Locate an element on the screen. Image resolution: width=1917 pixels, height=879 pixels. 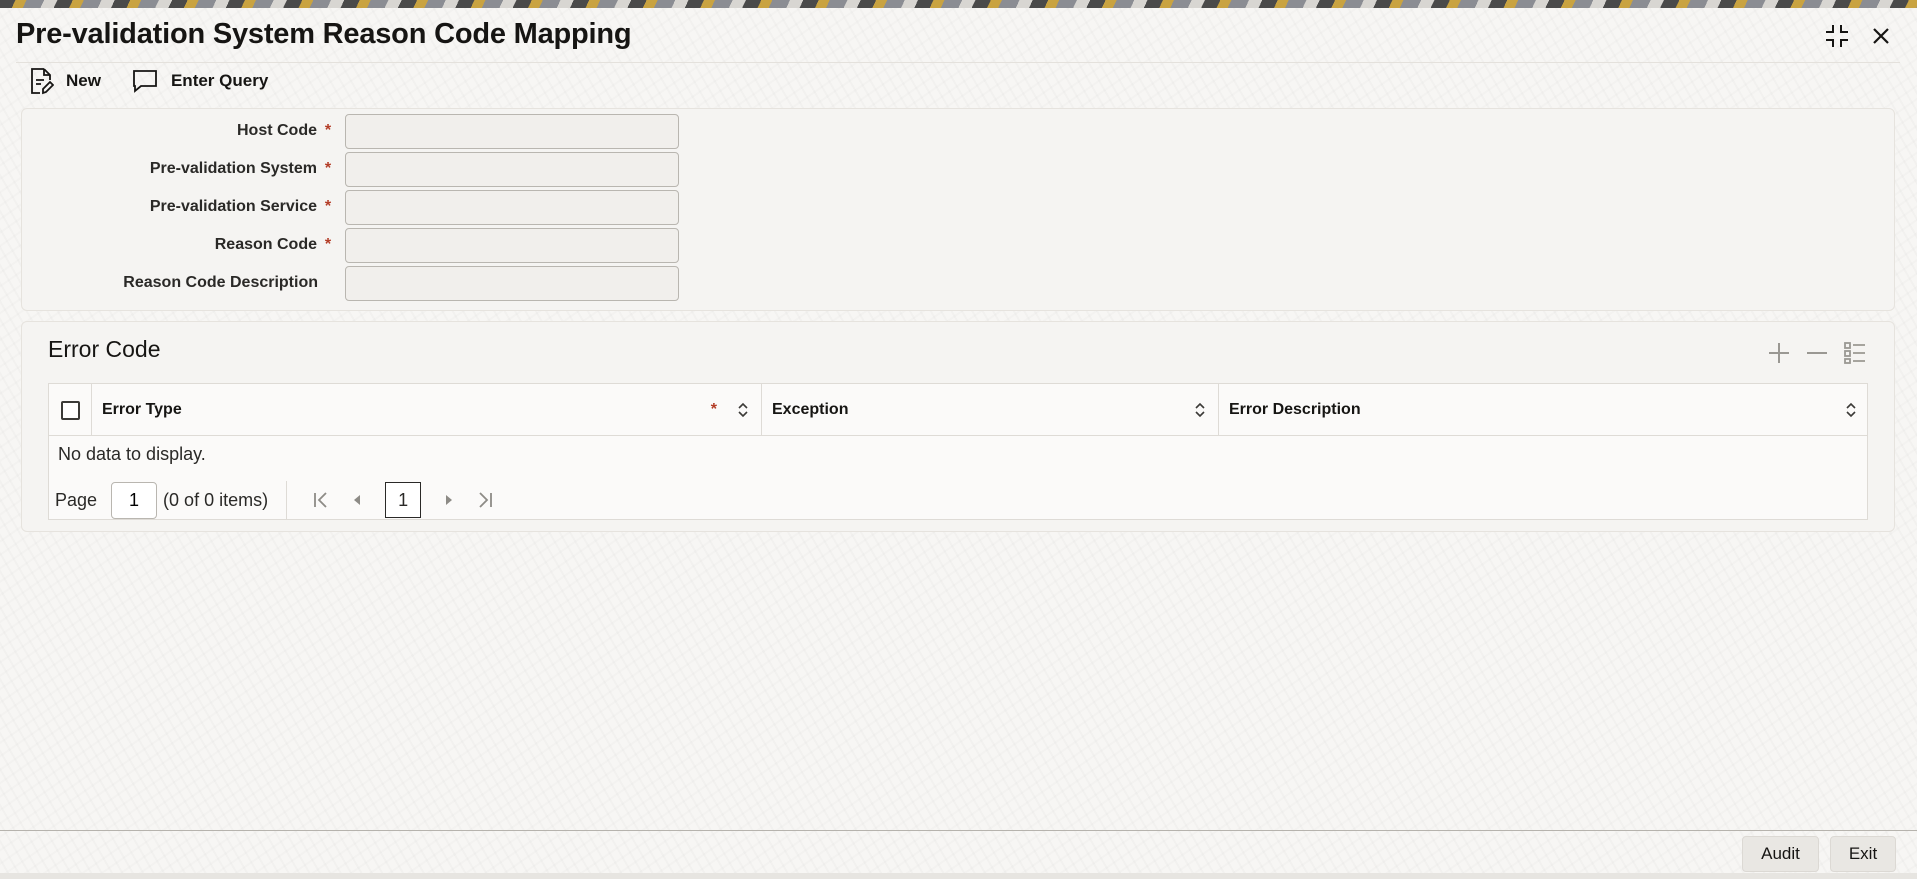
pager-divider is located at coordinates (287, 500).